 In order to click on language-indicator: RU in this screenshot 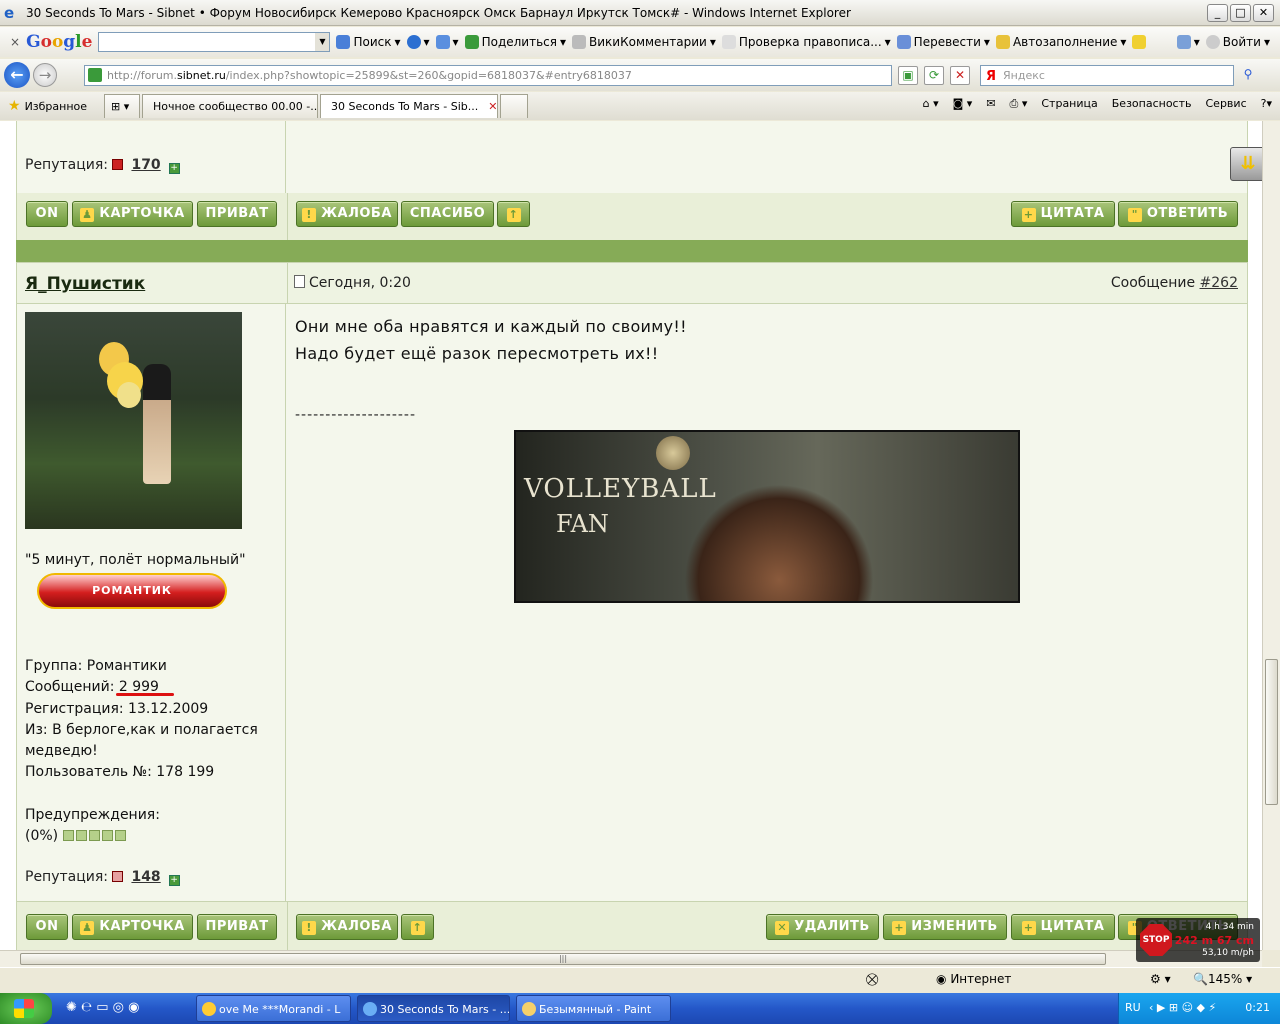, I will do `click(1133, 1007)`.